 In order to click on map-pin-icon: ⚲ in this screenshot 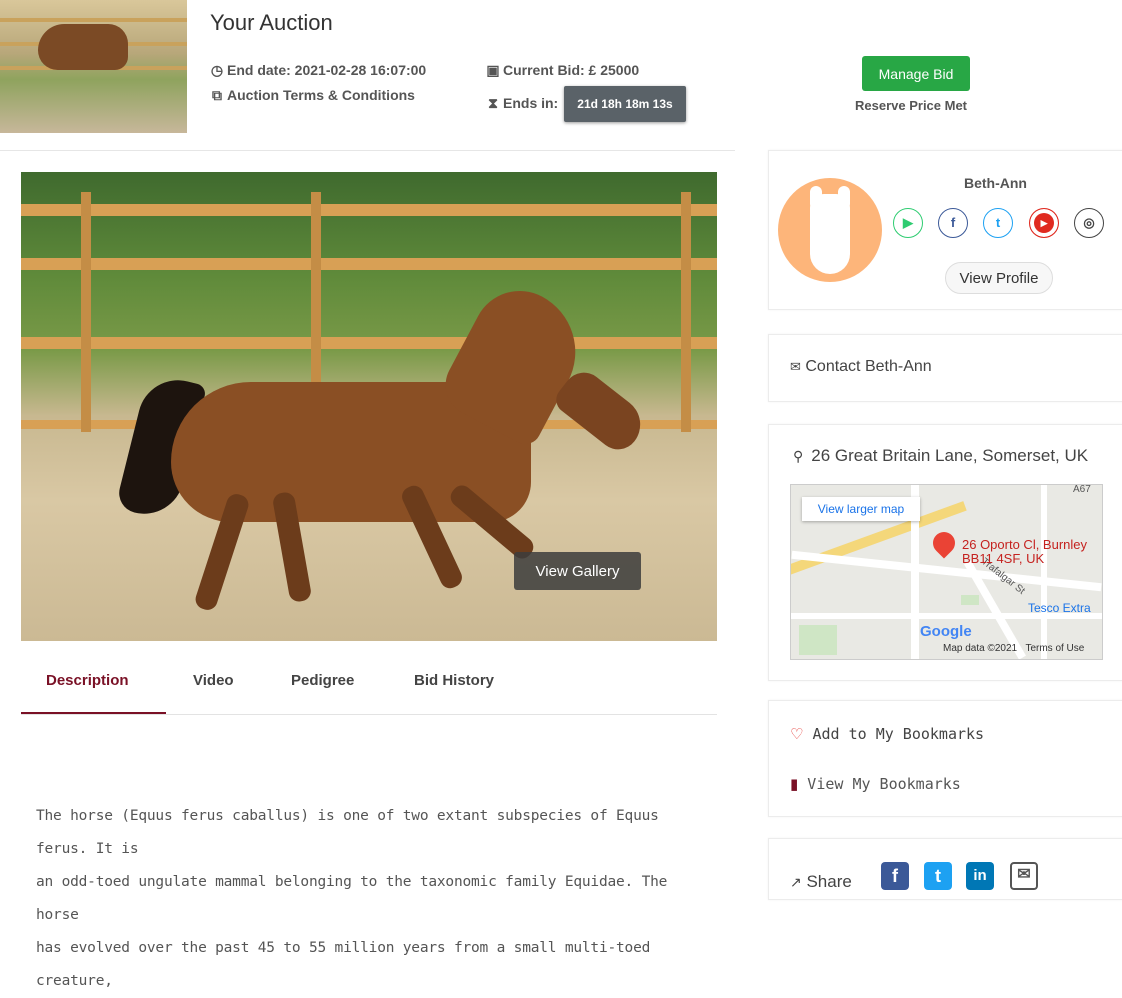, I will do `click(798, 456)`.